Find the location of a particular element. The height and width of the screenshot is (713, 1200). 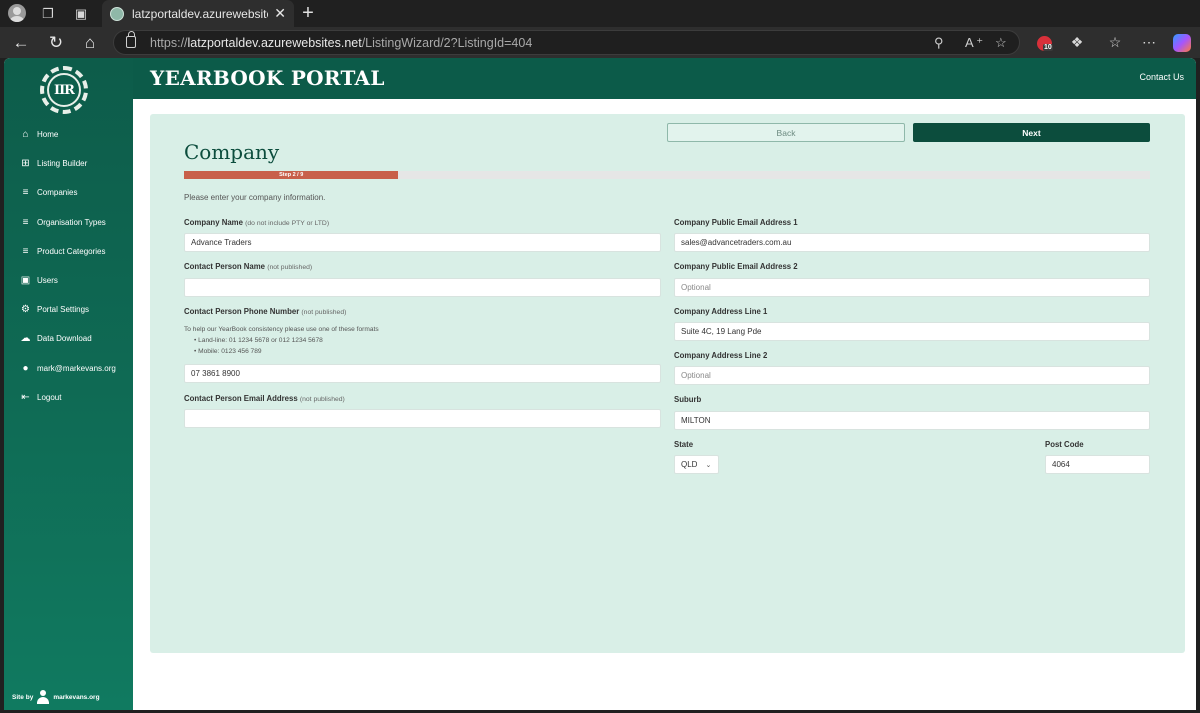

extensions-icon: ❖ is located at coordinates (1077, 42).